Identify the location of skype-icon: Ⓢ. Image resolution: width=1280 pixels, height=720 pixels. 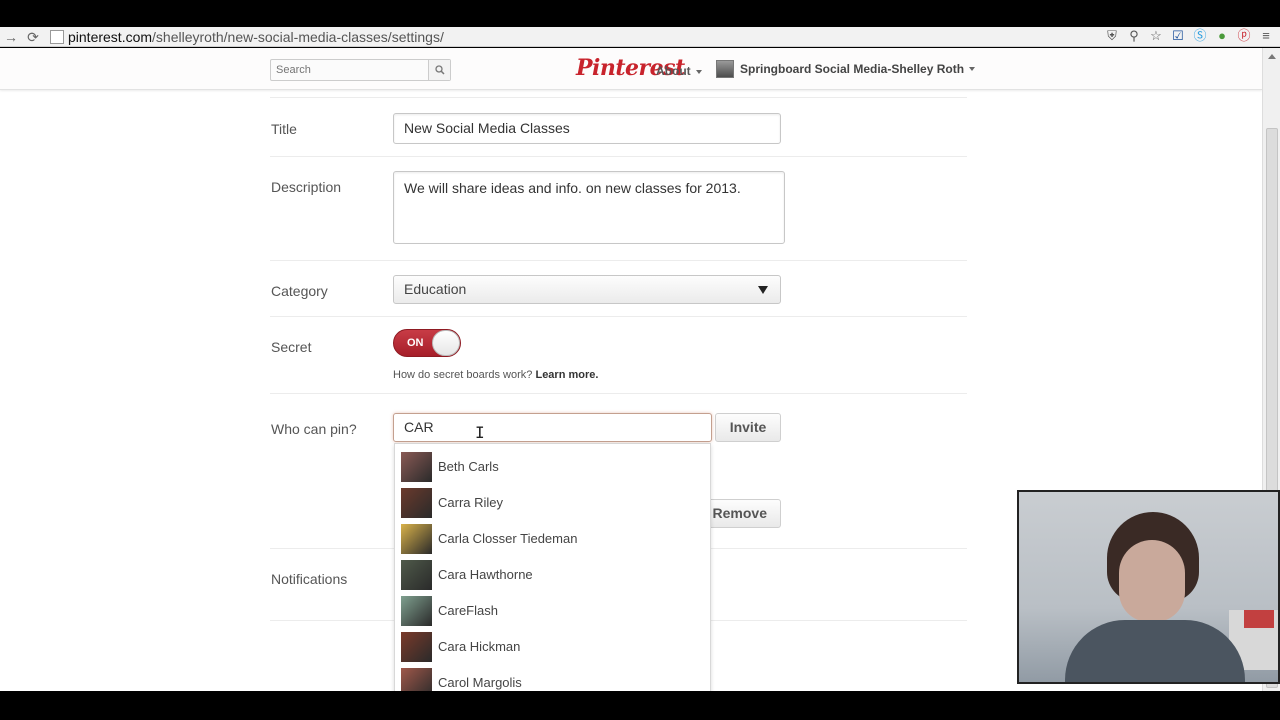
(1200, 36).